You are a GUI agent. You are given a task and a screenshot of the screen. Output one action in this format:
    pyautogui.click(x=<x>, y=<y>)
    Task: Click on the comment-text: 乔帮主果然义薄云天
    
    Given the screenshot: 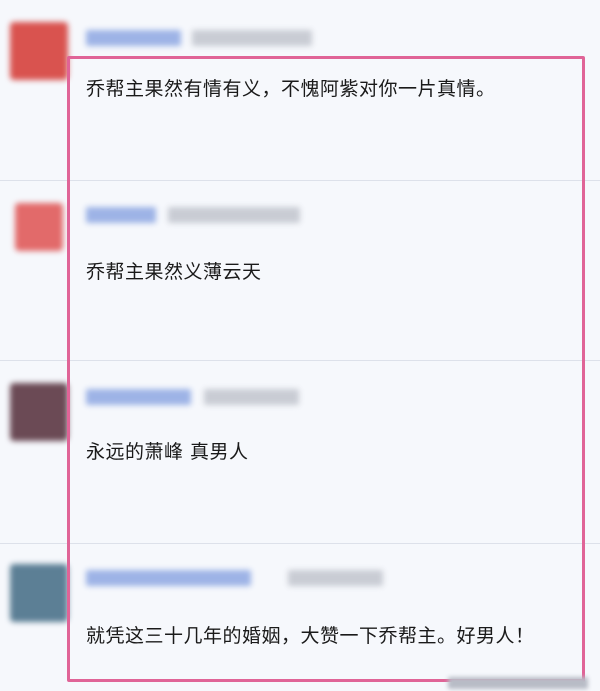 What is the action you would take?
    pyautogui.click(x=174, y=272)
    